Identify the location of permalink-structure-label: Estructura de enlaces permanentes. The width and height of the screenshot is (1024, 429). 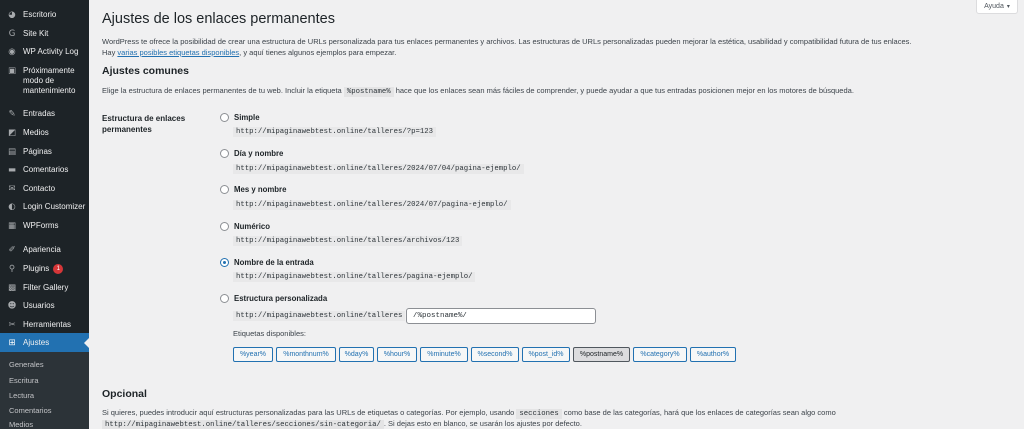
(144, 124).